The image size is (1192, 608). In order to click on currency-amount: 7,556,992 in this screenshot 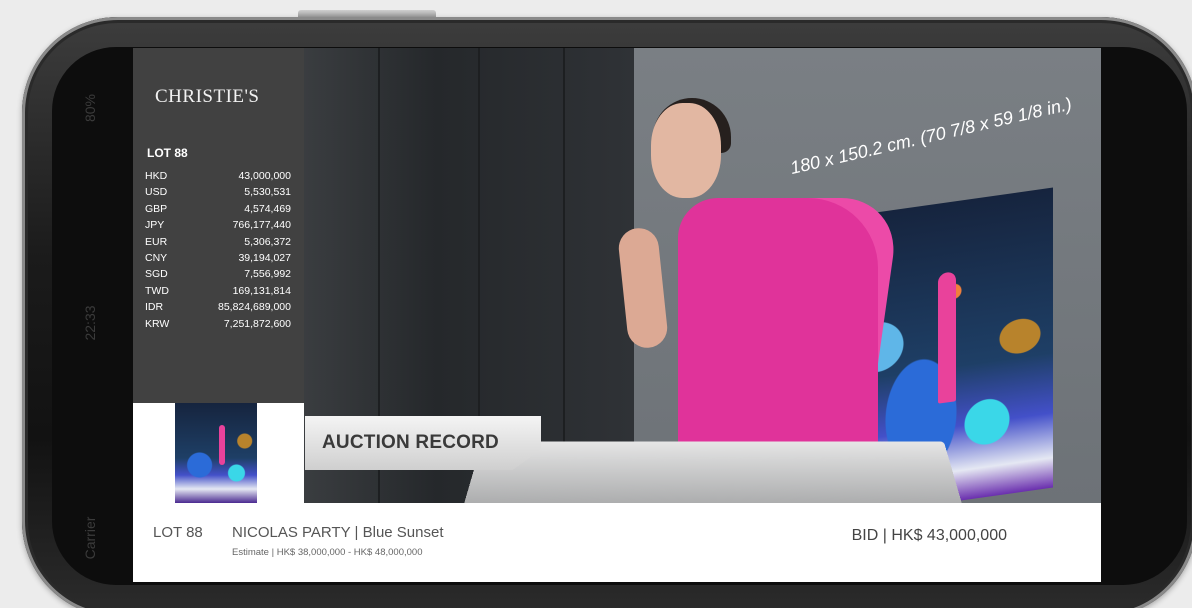, I will do `click(267, 274)`.